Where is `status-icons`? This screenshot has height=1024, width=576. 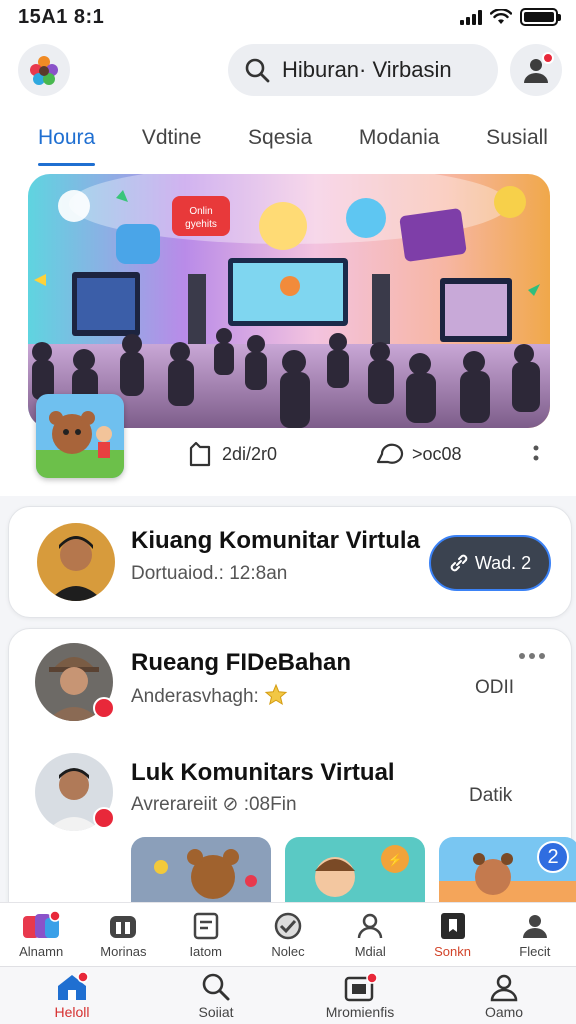
status-icons is located at coordinates (510, 17).